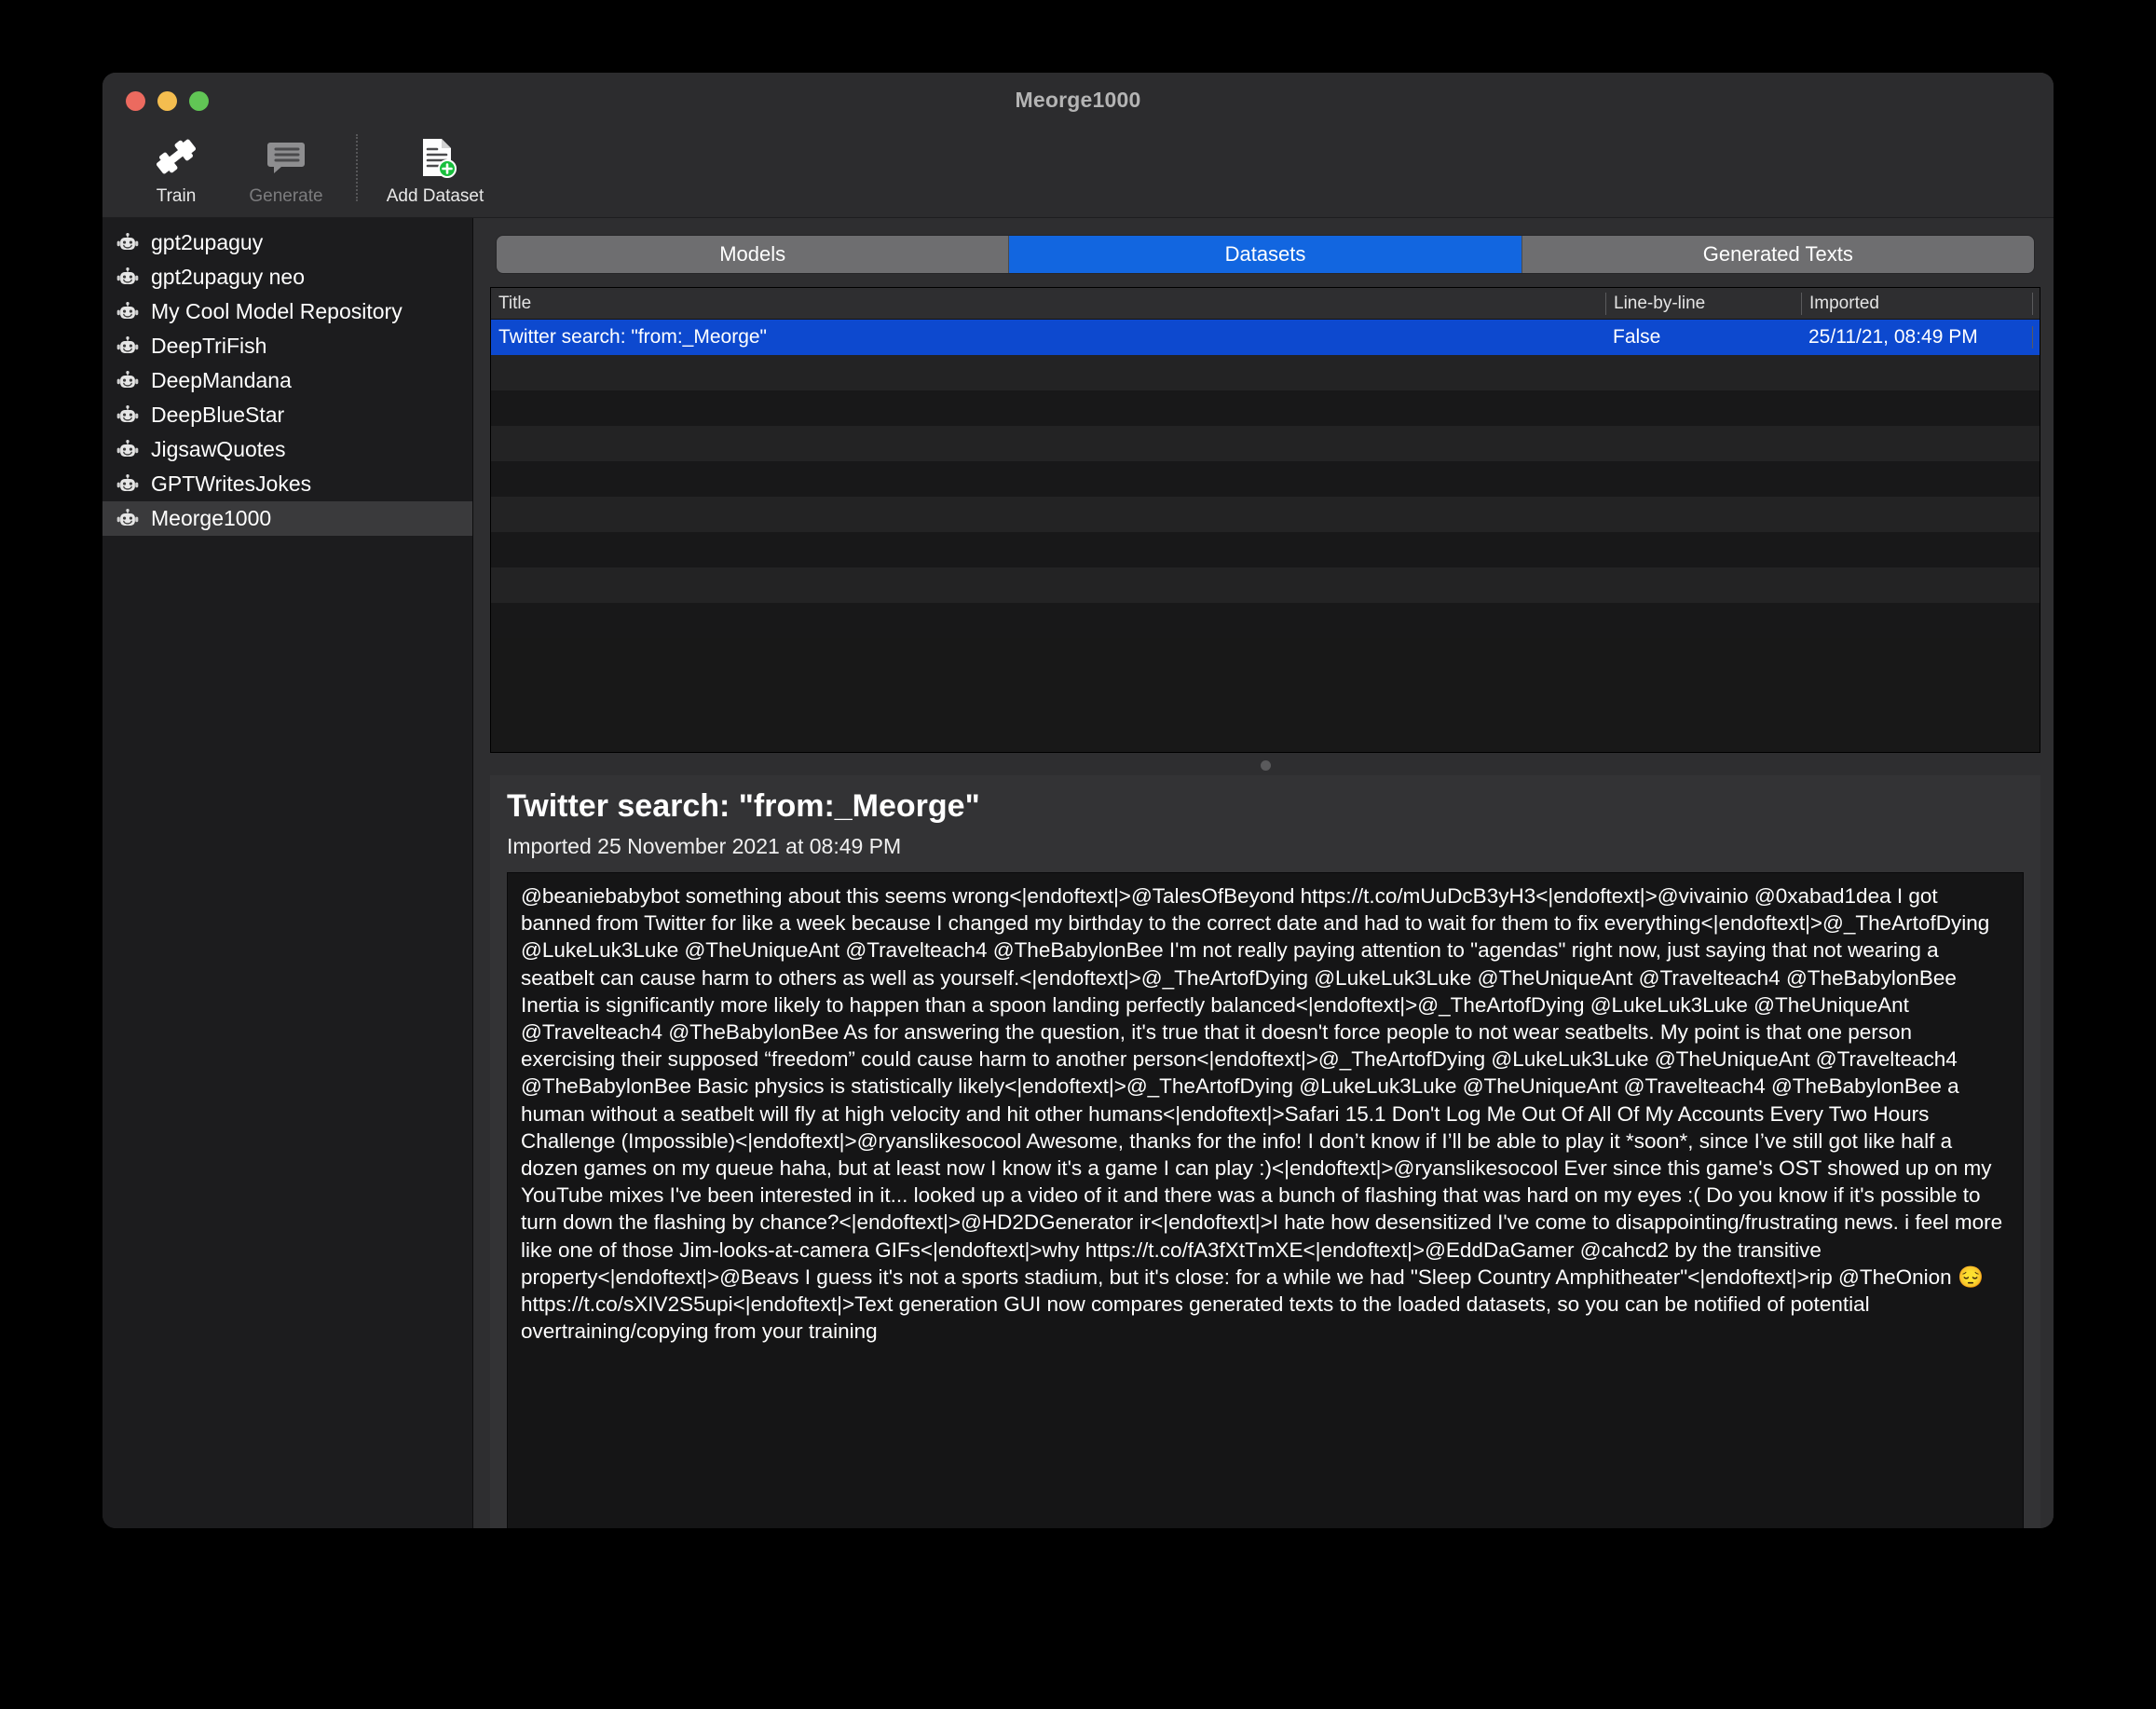  I want to click on table-header-row: Title Line-by-line Imported, so click(1265, 304).